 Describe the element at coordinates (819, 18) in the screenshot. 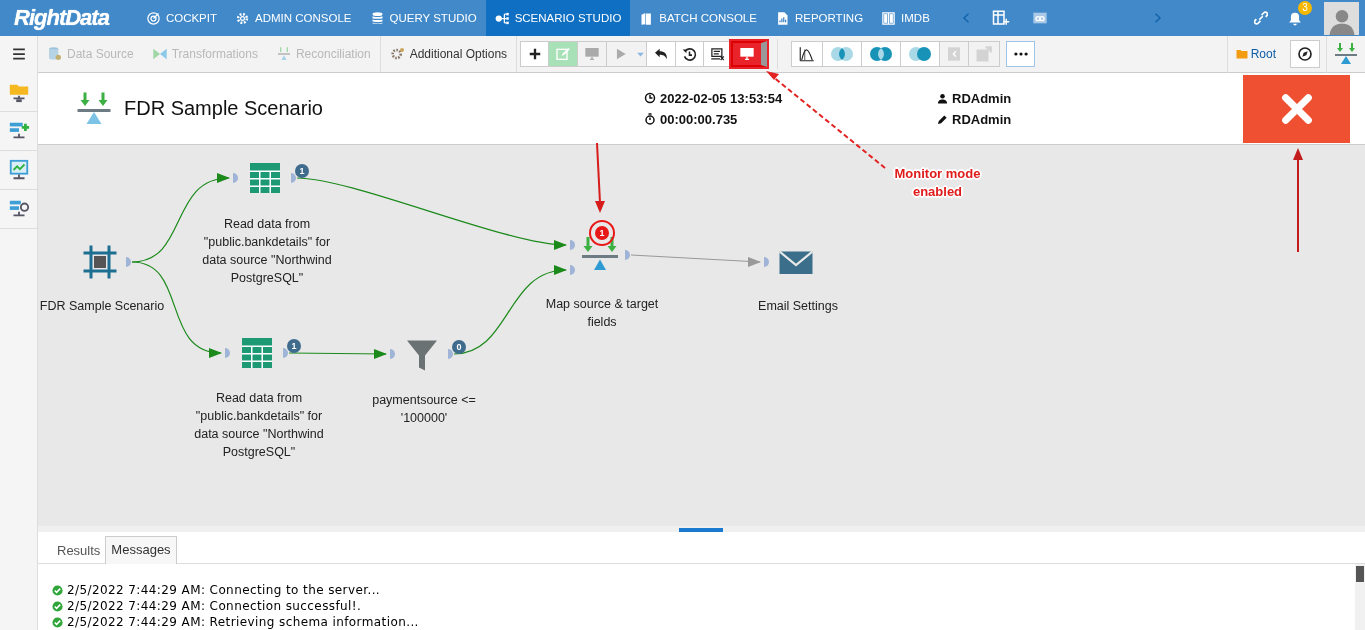

I see `nav-tab: REPORTING` at that location.